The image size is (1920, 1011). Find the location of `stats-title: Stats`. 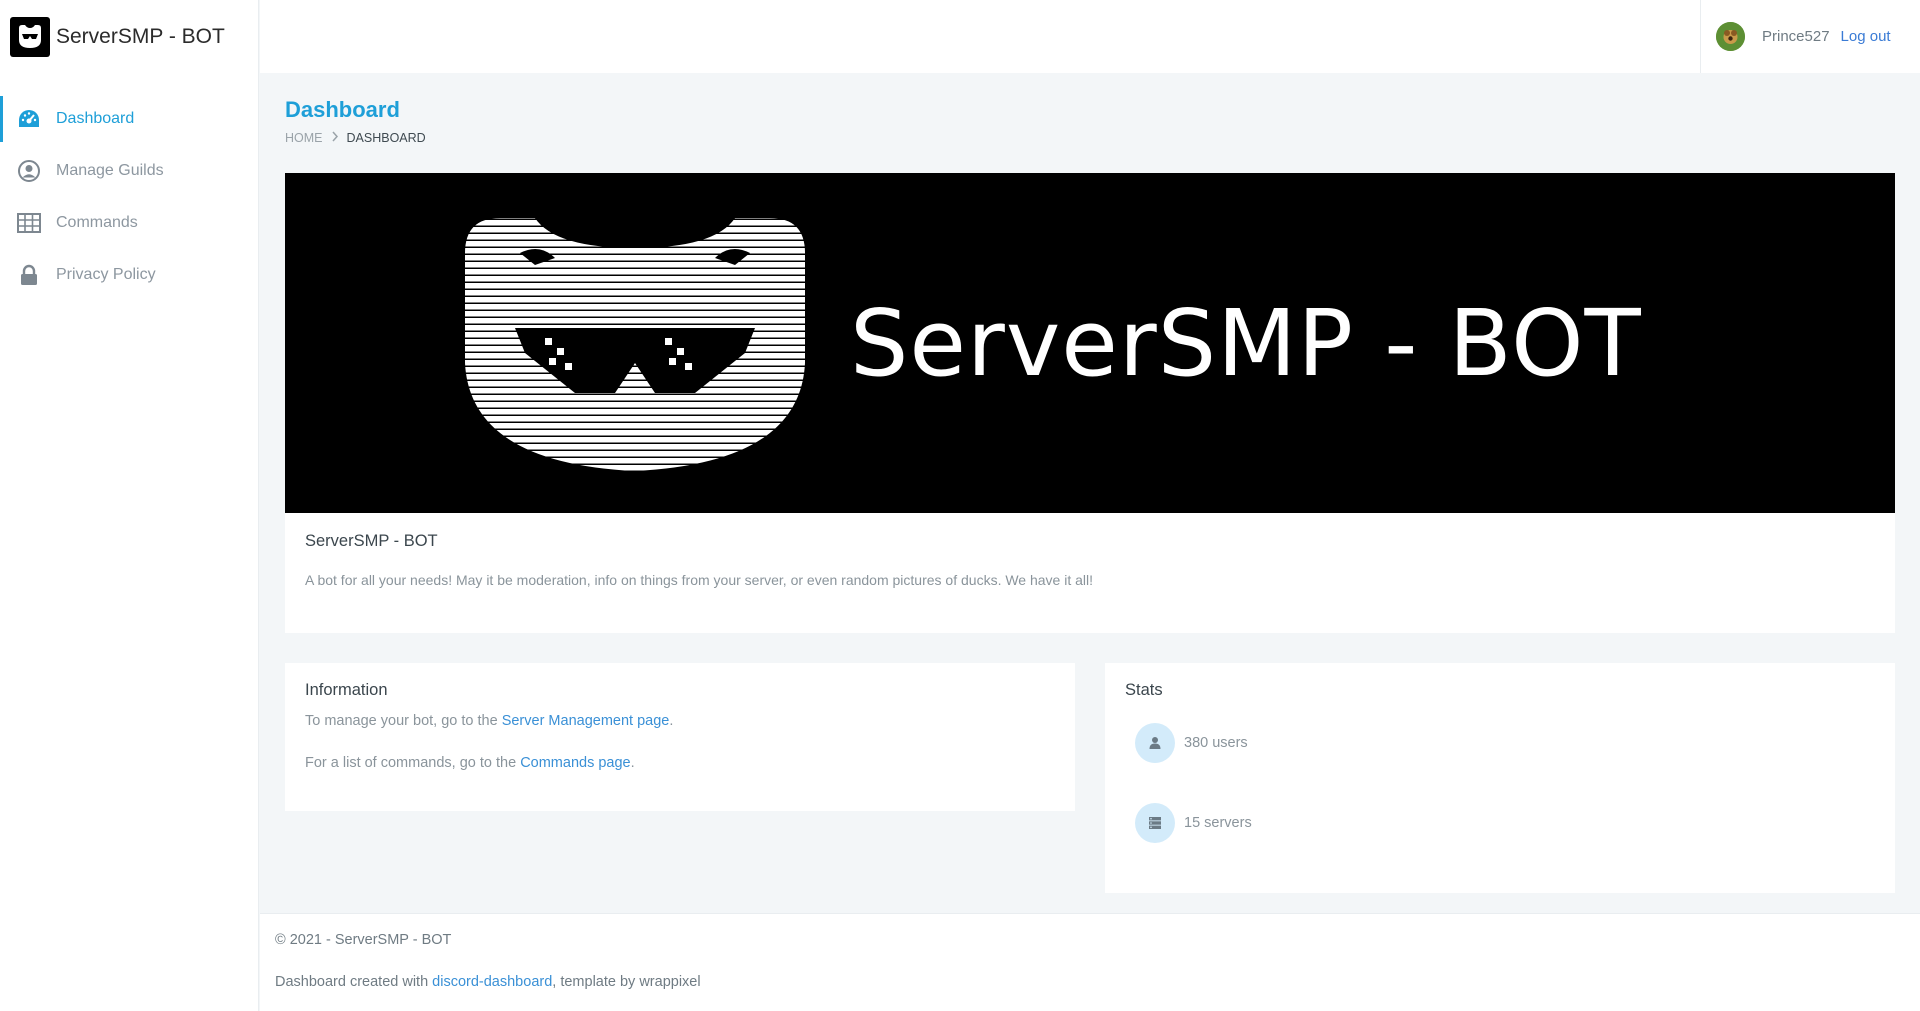

stats-title: Stats is located at coordinates (1144, 690).